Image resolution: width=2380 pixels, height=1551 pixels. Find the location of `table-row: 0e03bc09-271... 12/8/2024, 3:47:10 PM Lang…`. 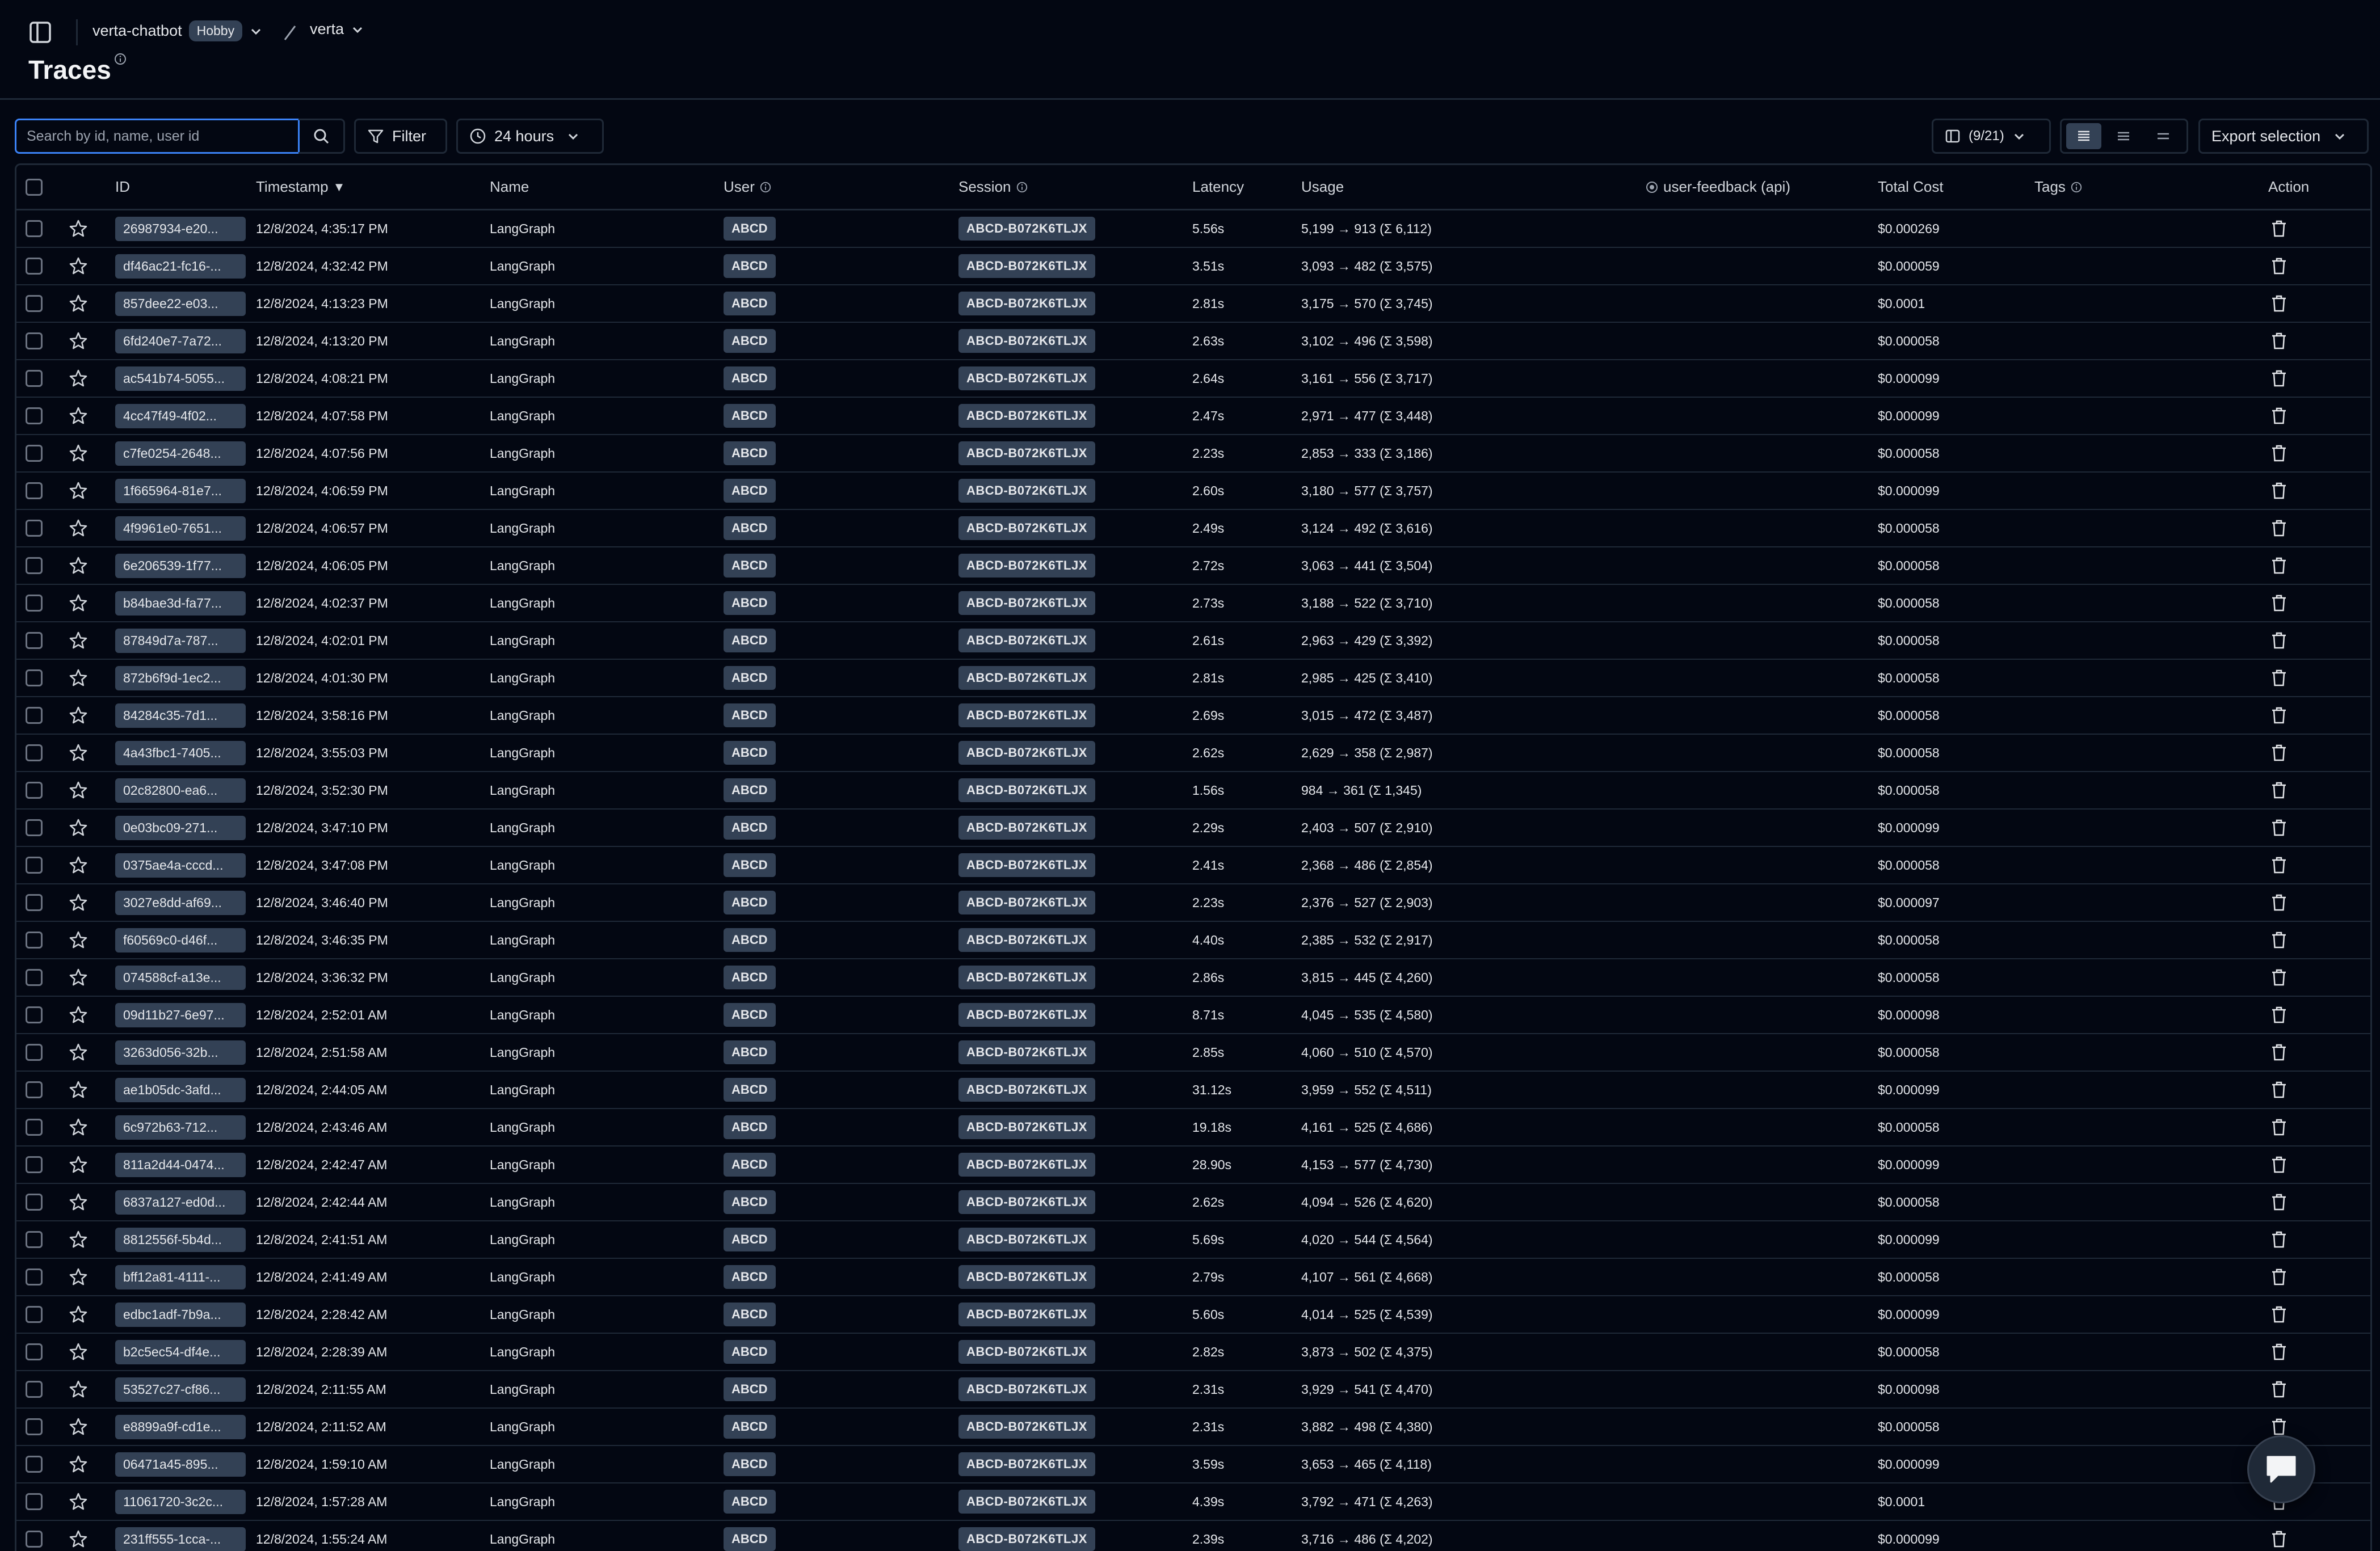

table-row: 0e03bc09-271... 12/8/2024, 3:47:10 PM Lang… is located at coordinates (1193, 828).